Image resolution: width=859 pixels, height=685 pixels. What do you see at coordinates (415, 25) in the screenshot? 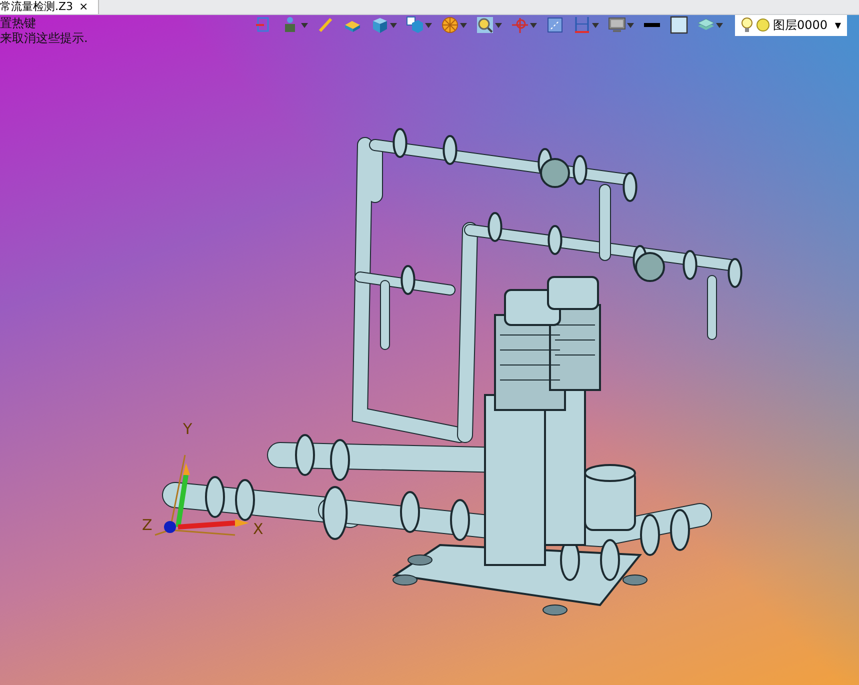
I see `cube-view-icon` at bounding box center [415, 25].